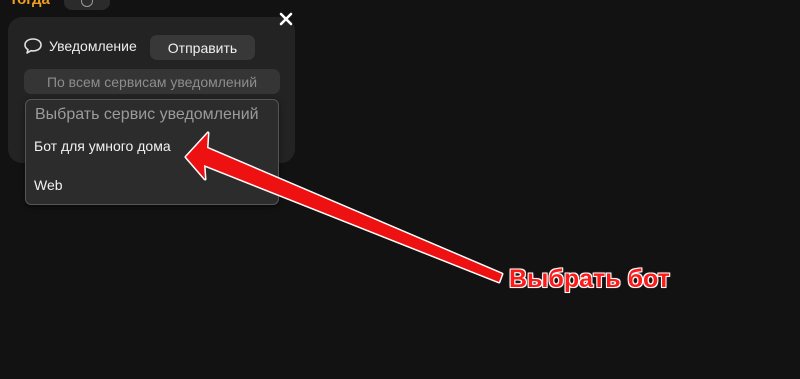 This screenshot has height=379, width=800. Describe the element at coordinates (93, 46) in the screenshot. I see `notification-label: Уведомление` at that location.